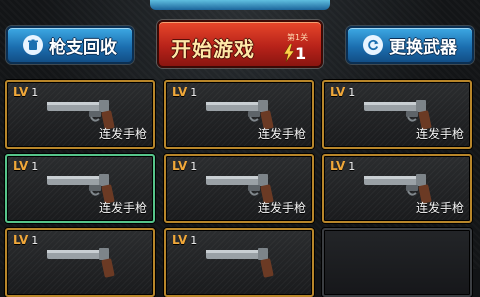  I want to click on start-game-label: 开始游戏, so click(213, 49).